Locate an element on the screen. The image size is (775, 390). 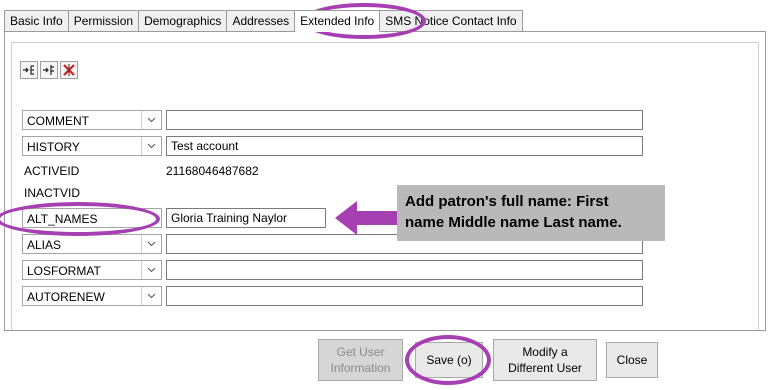
activeid-label: ACTIVEID is located at coordinates (52, 171).